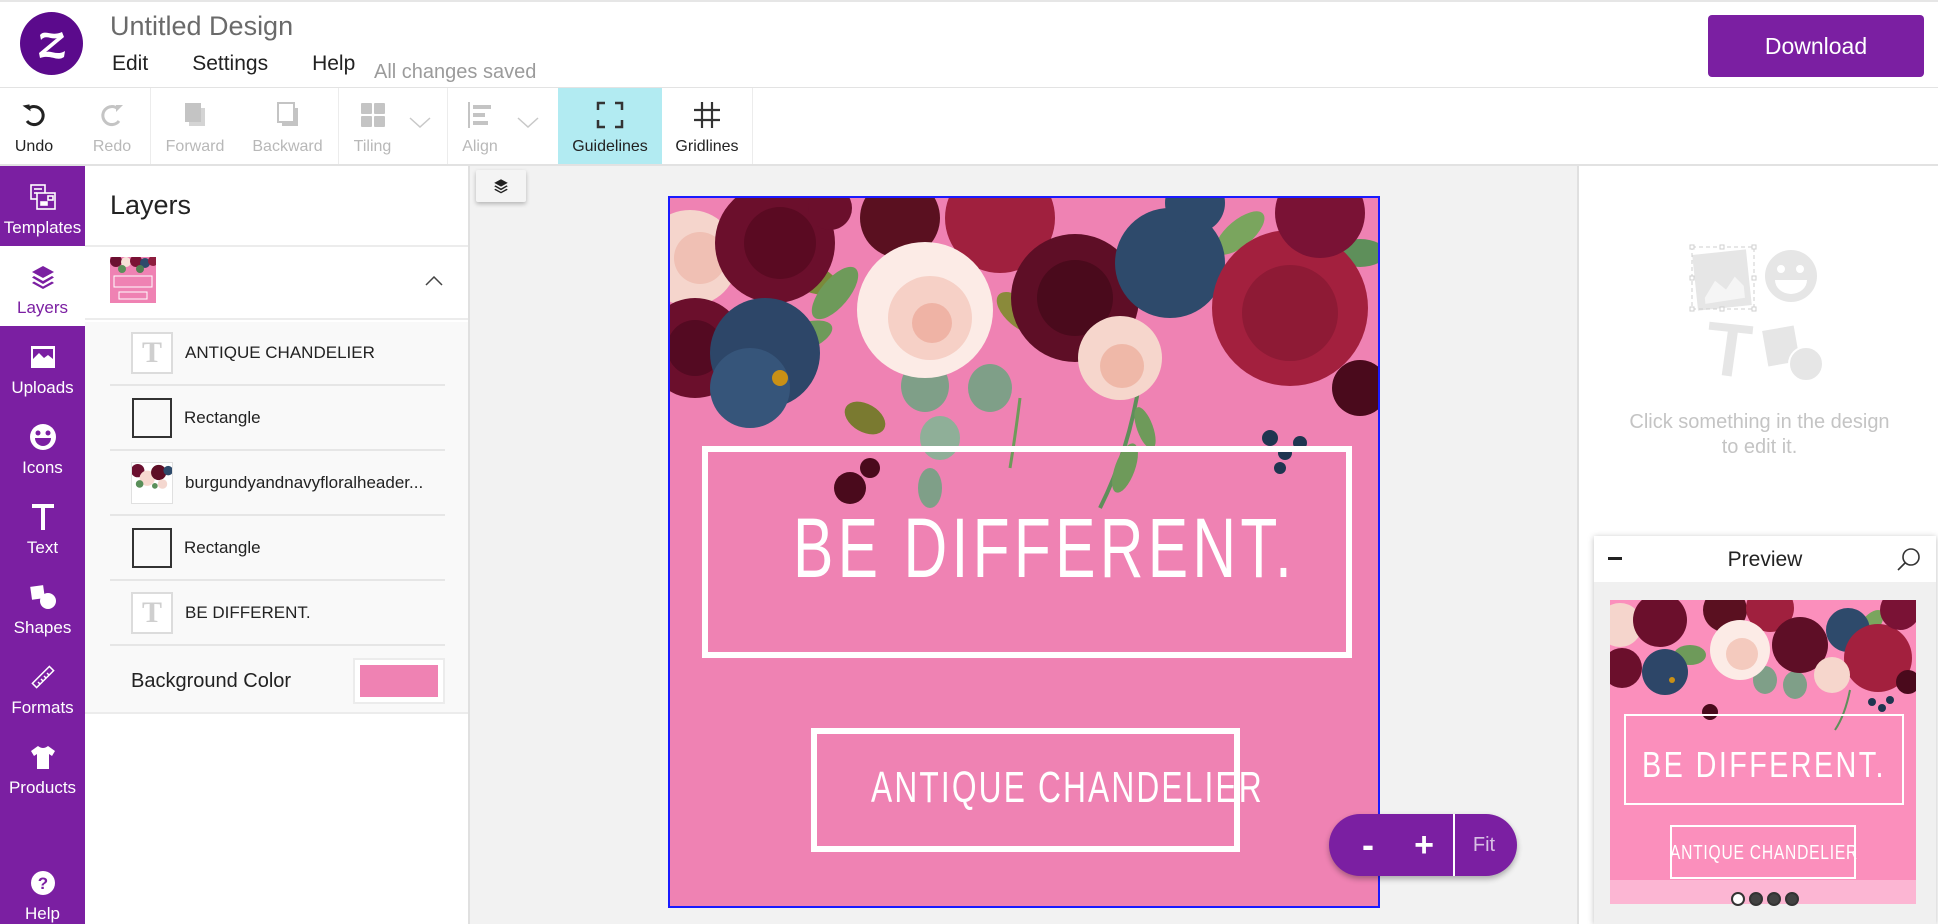  Describe the element at coordinates (1731, 349) in the screenshot. I see `text-placeholder-icon` at that location.